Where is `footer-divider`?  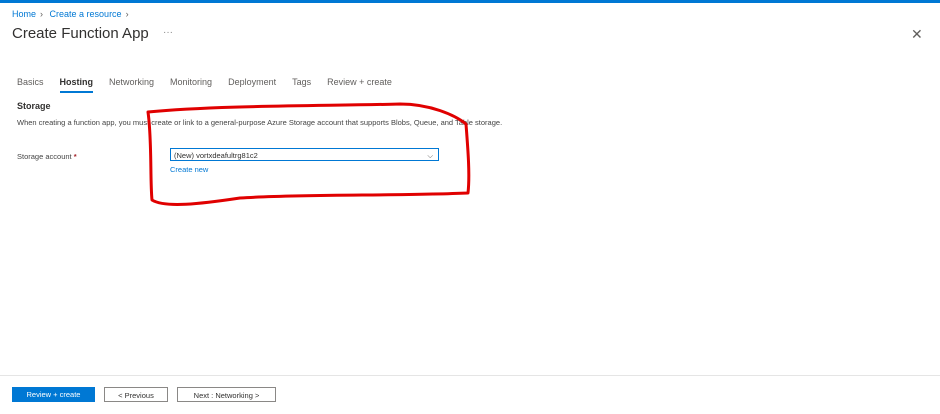
footer-divider is located at coordinates (470, 375).